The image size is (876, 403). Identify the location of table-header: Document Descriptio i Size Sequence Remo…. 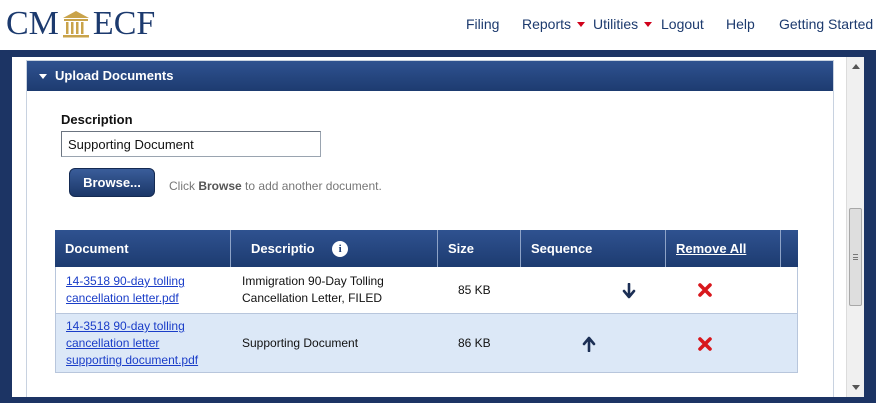
(426, 248).